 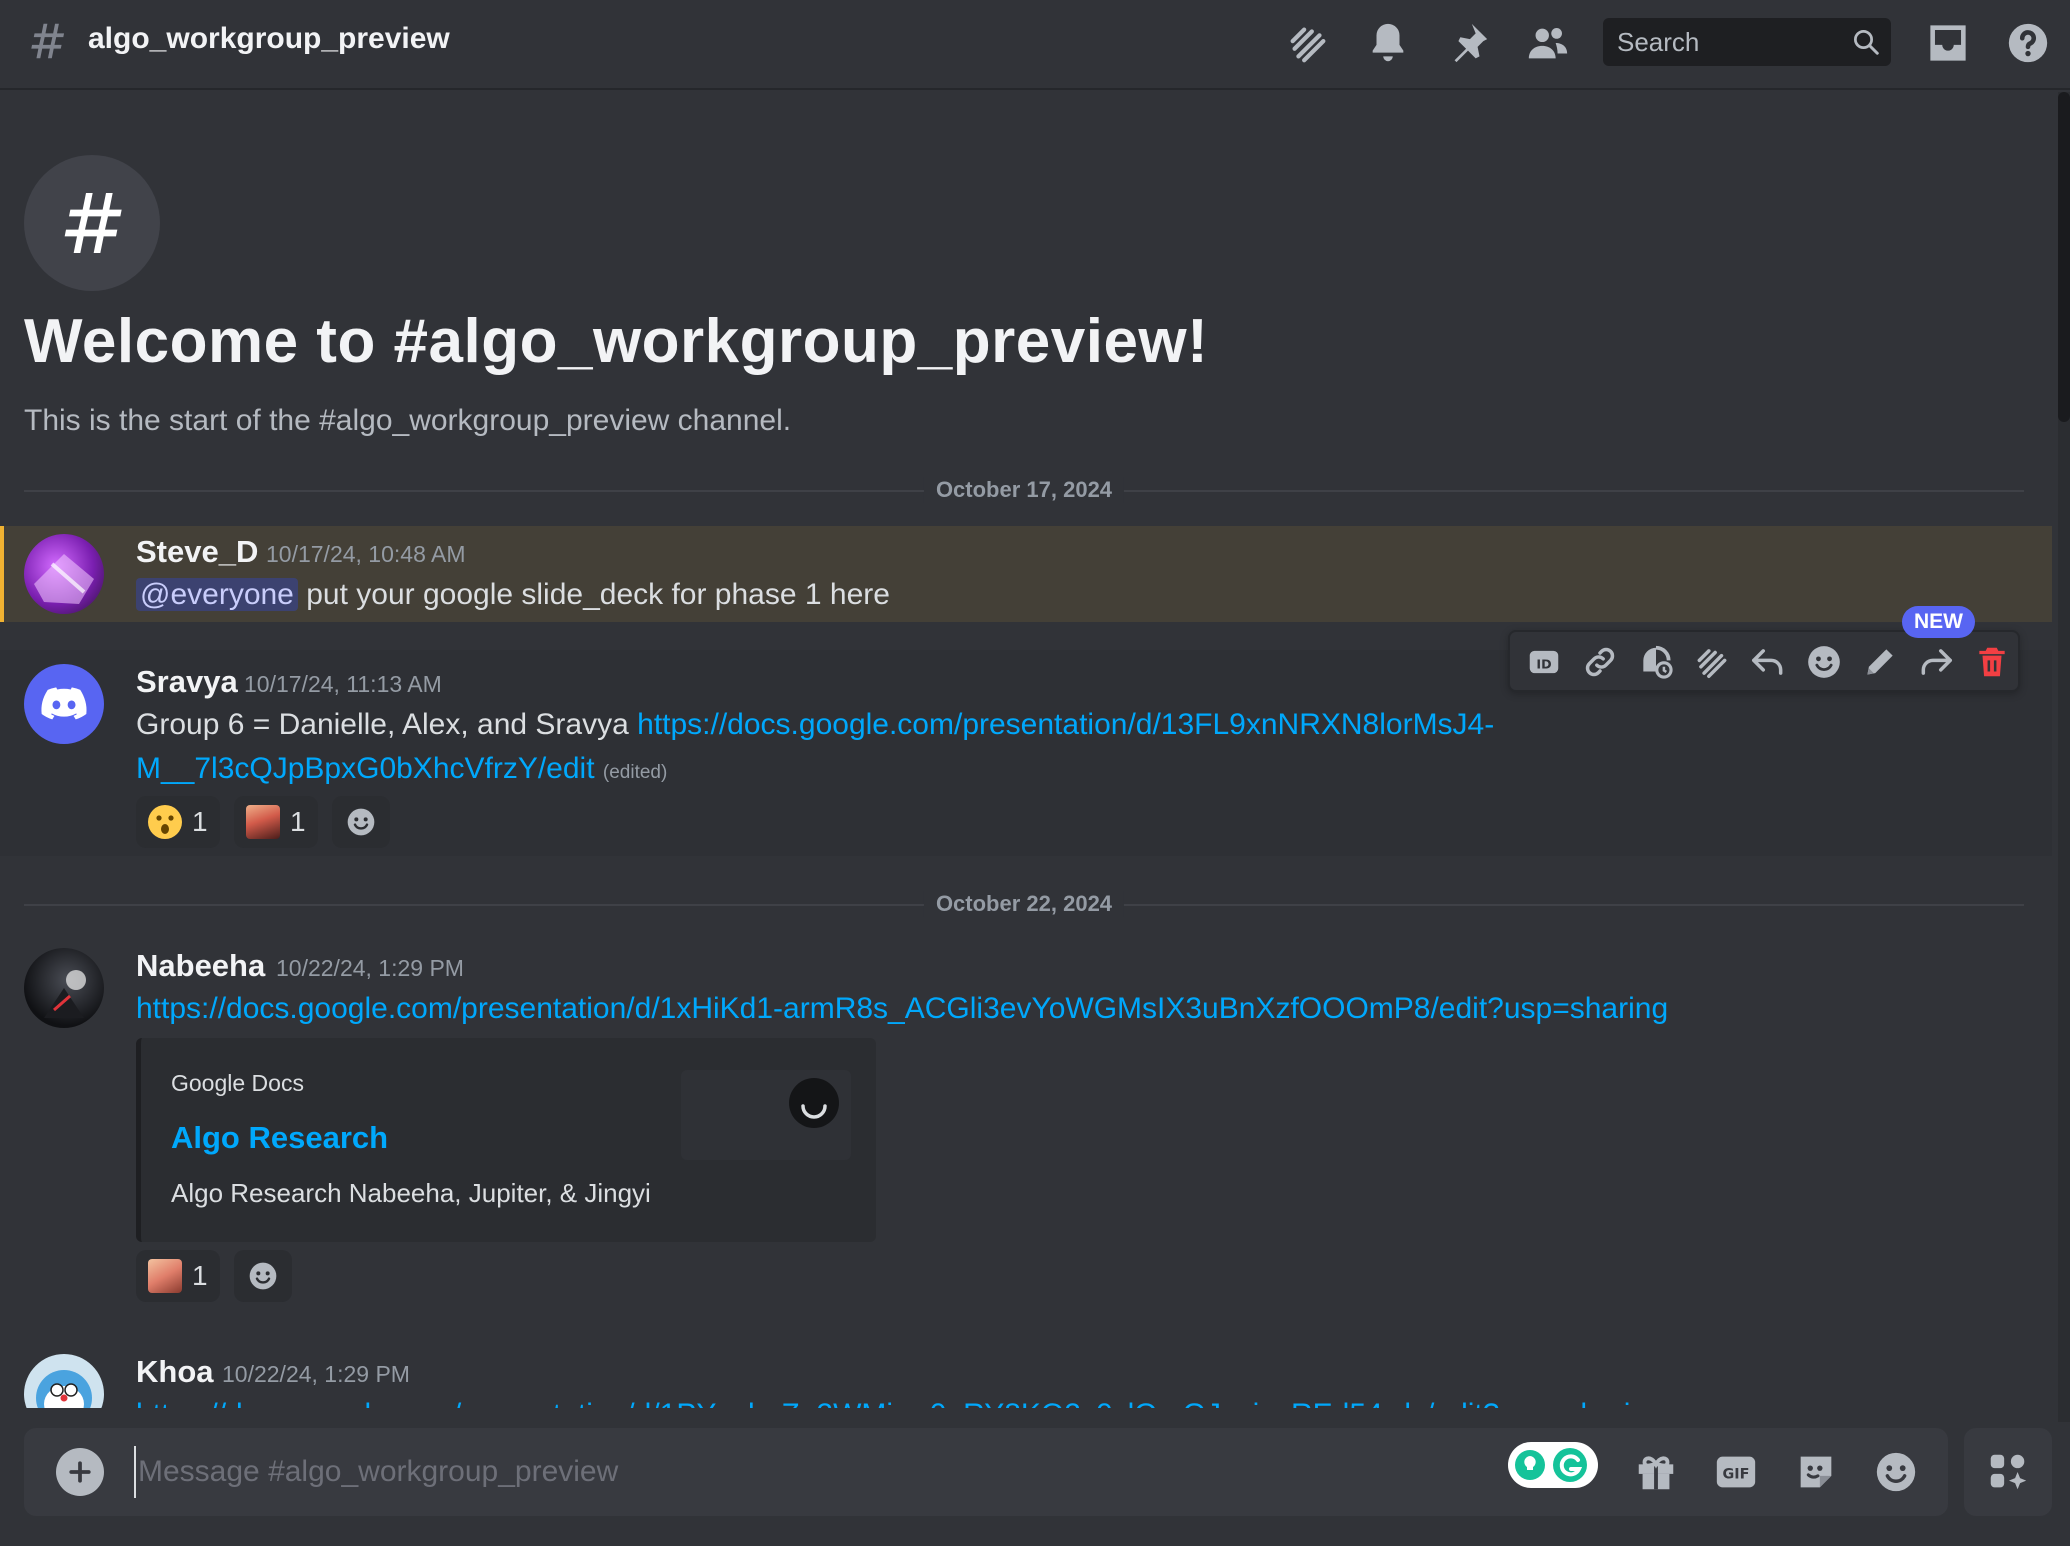 I want to click on sticker-icon, so click(x=1816, y=1472).